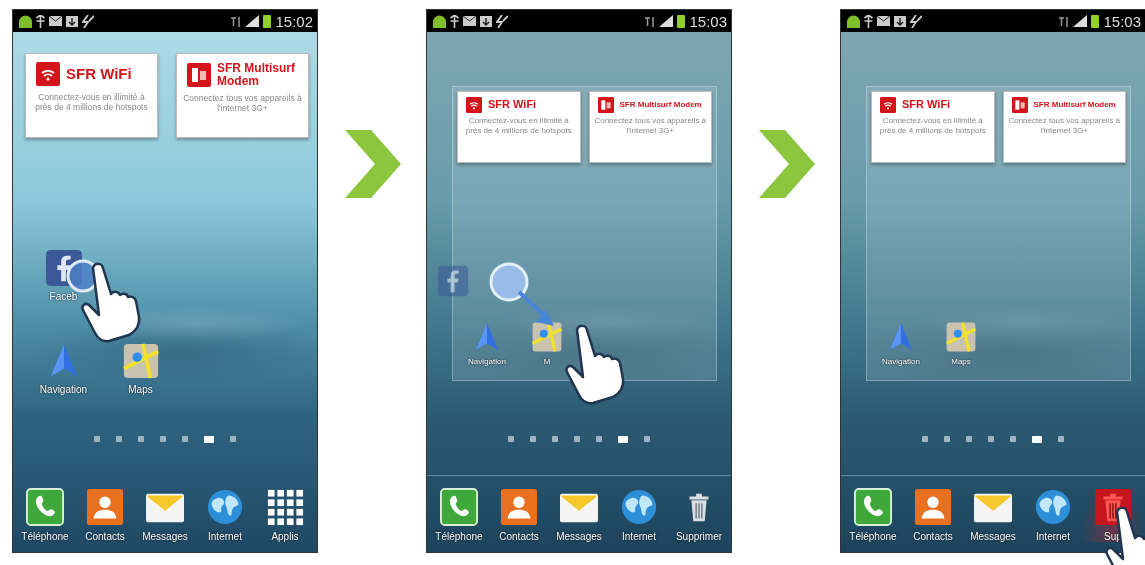  Describe the element at coordinates (294, 21) in the screenshot. I see `clock-time: 15:02` at that location.